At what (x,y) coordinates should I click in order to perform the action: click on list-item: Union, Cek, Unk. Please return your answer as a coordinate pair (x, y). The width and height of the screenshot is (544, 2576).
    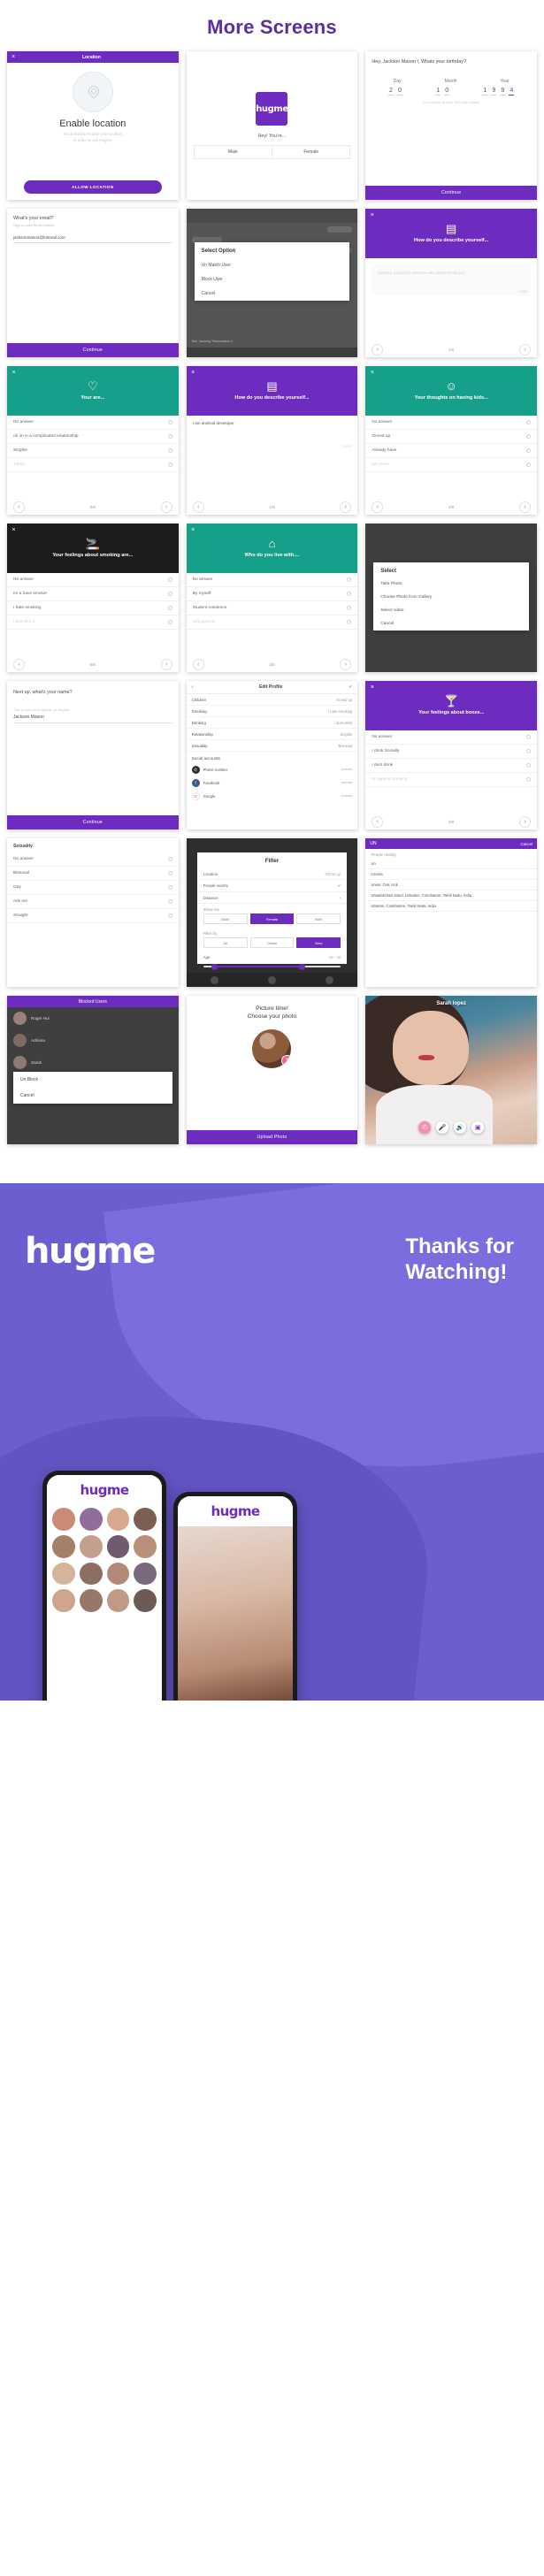
    Looking at the image, I should click on (451, 885).